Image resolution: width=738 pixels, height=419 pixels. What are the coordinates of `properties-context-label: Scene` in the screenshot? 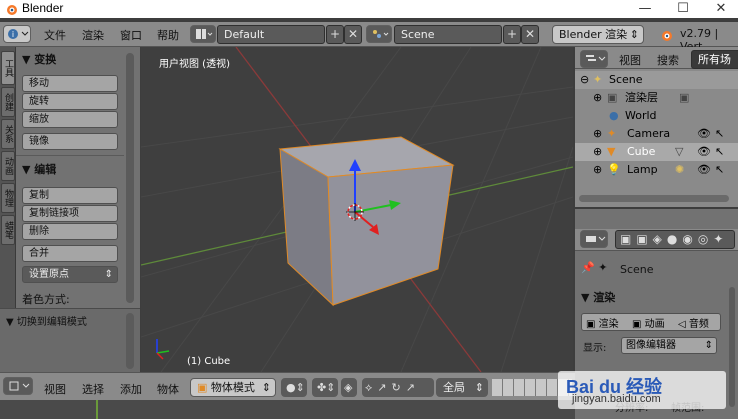 It's located at (637, 269).